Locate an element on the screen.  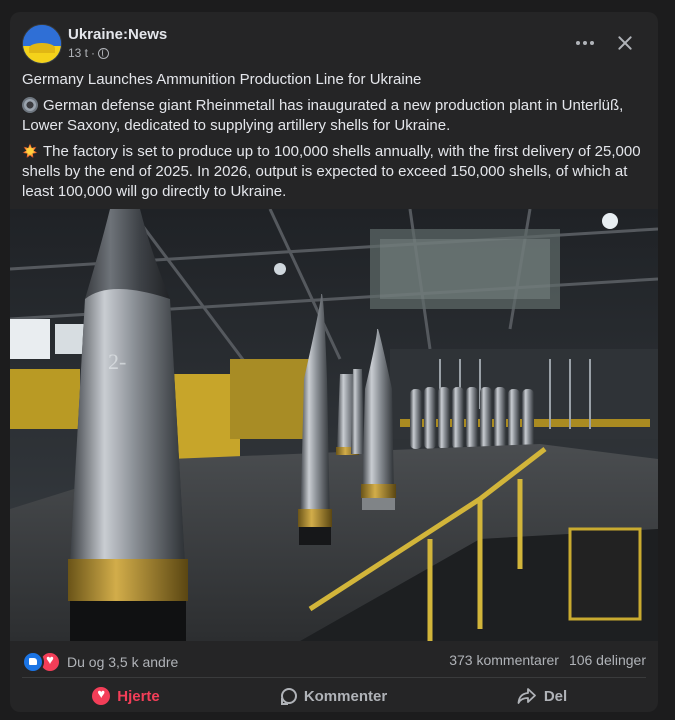
collision-emoji-icon is located at coordinates (30, 151).